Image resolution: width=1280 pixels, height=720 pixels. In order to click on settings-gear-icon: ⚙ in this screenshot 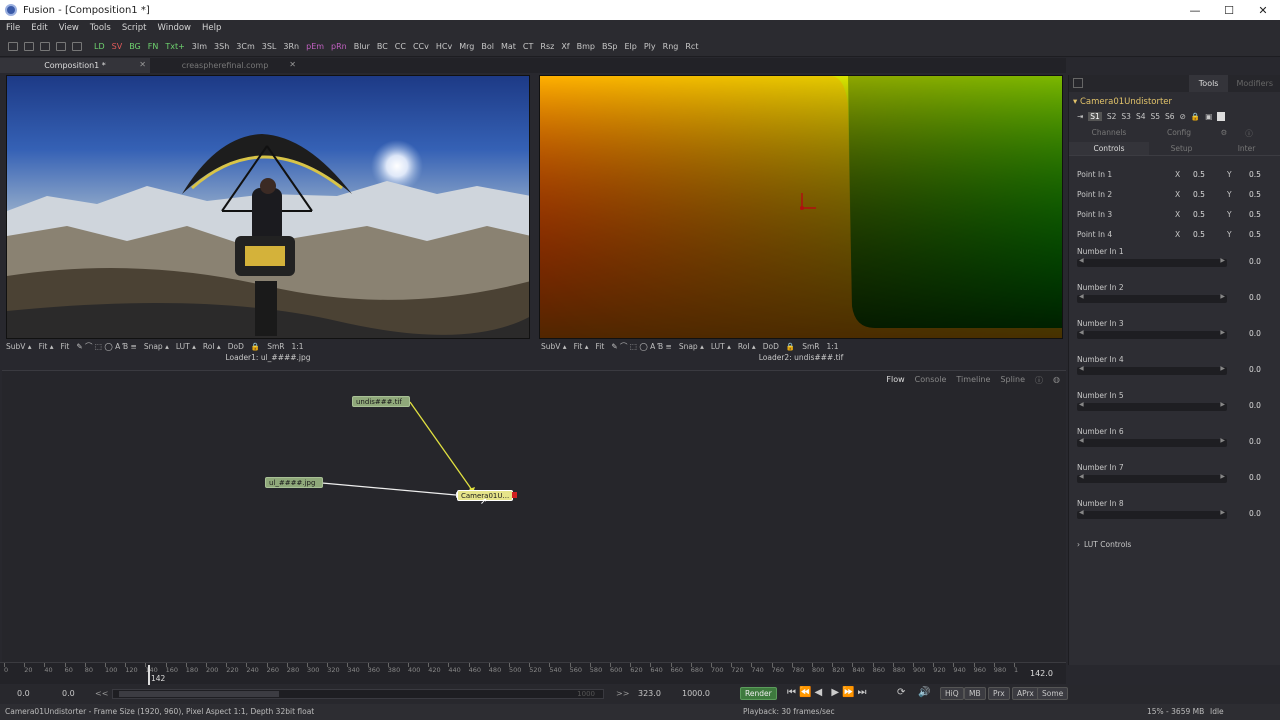, I will do `click(1224, 133)`.